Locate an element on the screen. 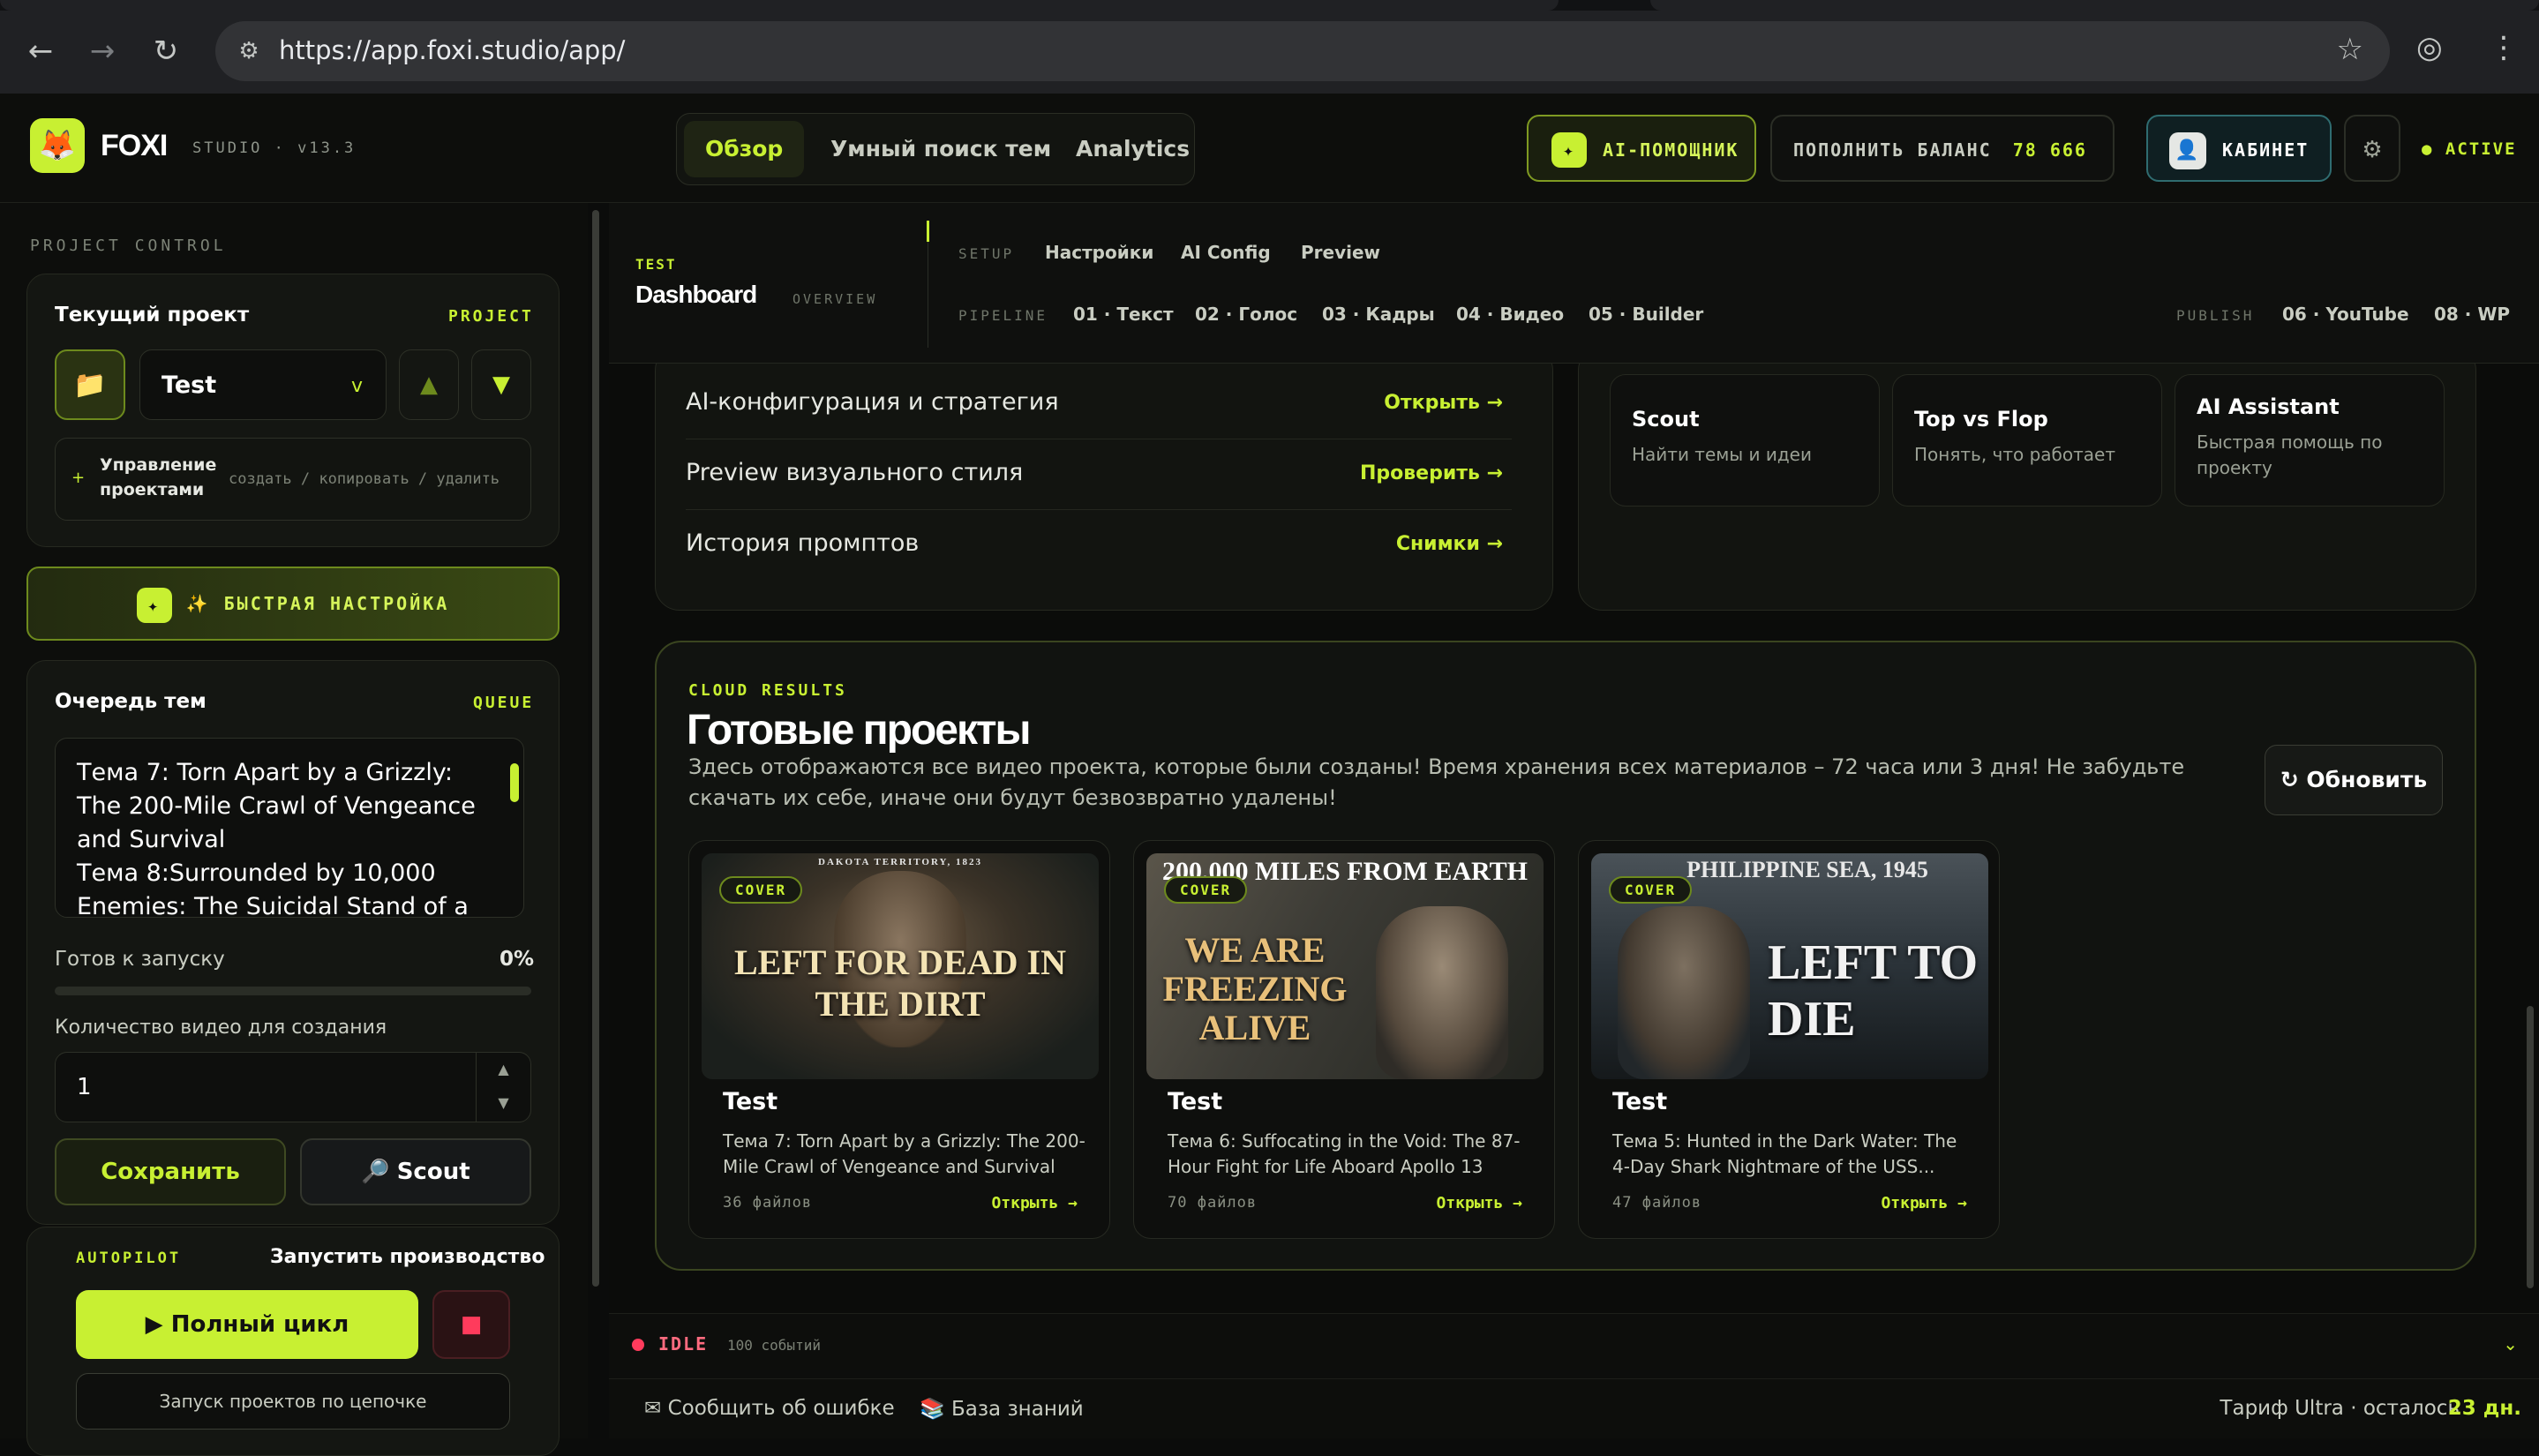 This screenshot has height=1456, width=2539. autopilot-tag: AUTOPILOT is located at coordinates (129, 1258).